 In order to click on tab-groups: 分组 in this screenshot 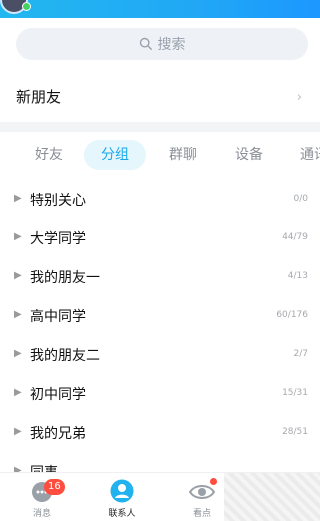, I will do `click(115, 155)`.